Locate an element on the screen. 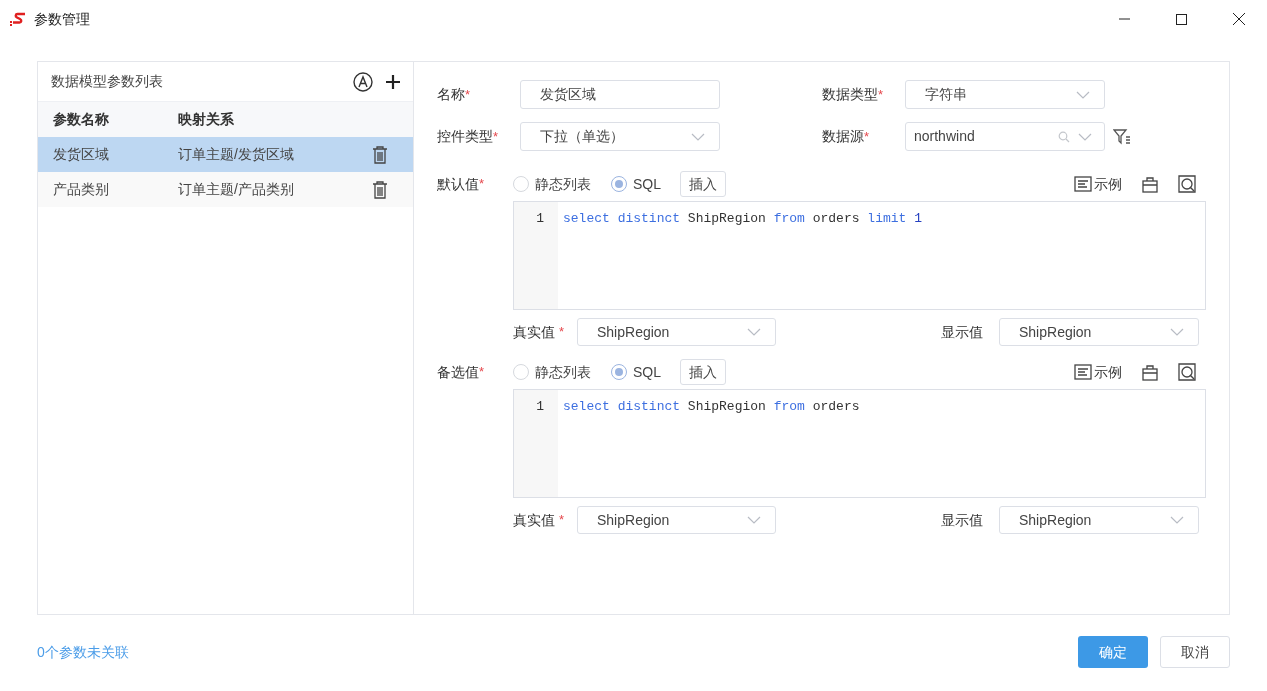 The image size is (1267, 691). code-line: select distinct ShipRegion from orders limit 1 is located at coordinates (742, 219).